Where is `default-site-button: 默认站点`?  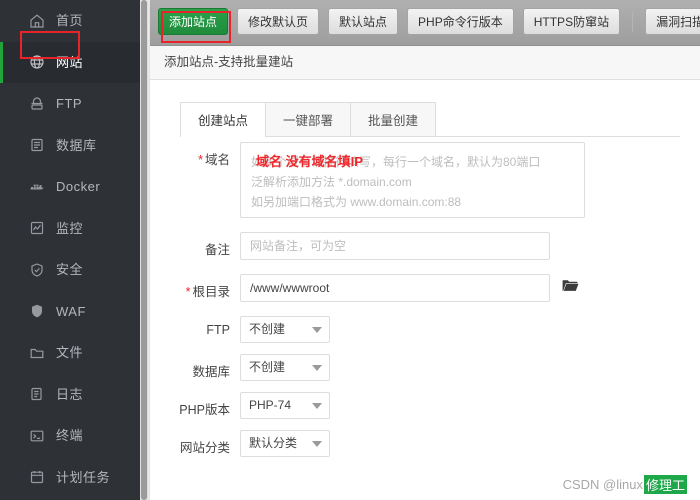
default-site-button: 默认站点 is located at coordinates (363, 21).